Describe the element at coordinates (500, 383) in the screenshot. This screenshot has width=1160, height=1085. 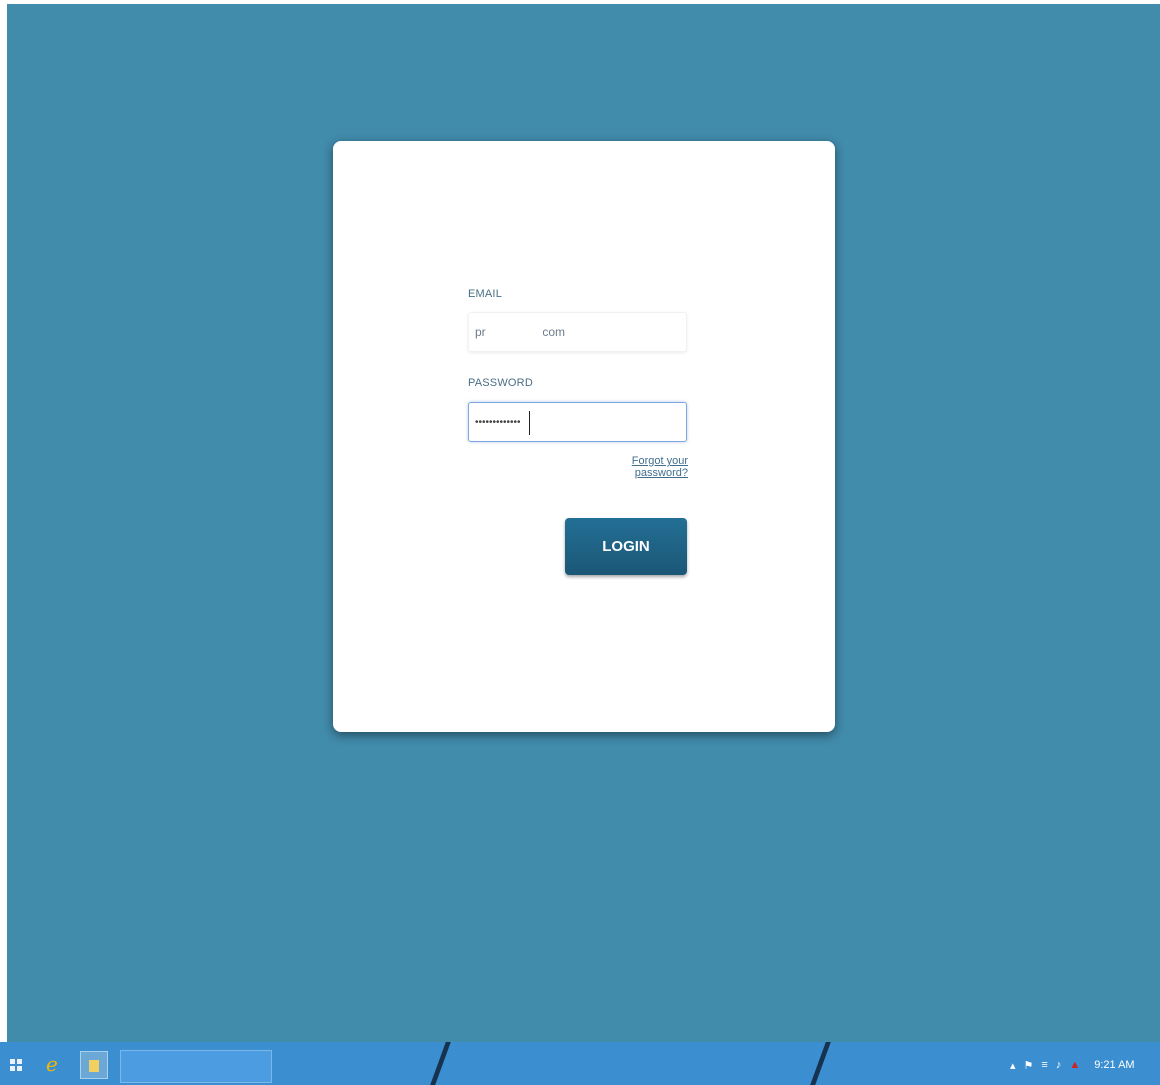
I see `password-label: PASSWORD` at that location.